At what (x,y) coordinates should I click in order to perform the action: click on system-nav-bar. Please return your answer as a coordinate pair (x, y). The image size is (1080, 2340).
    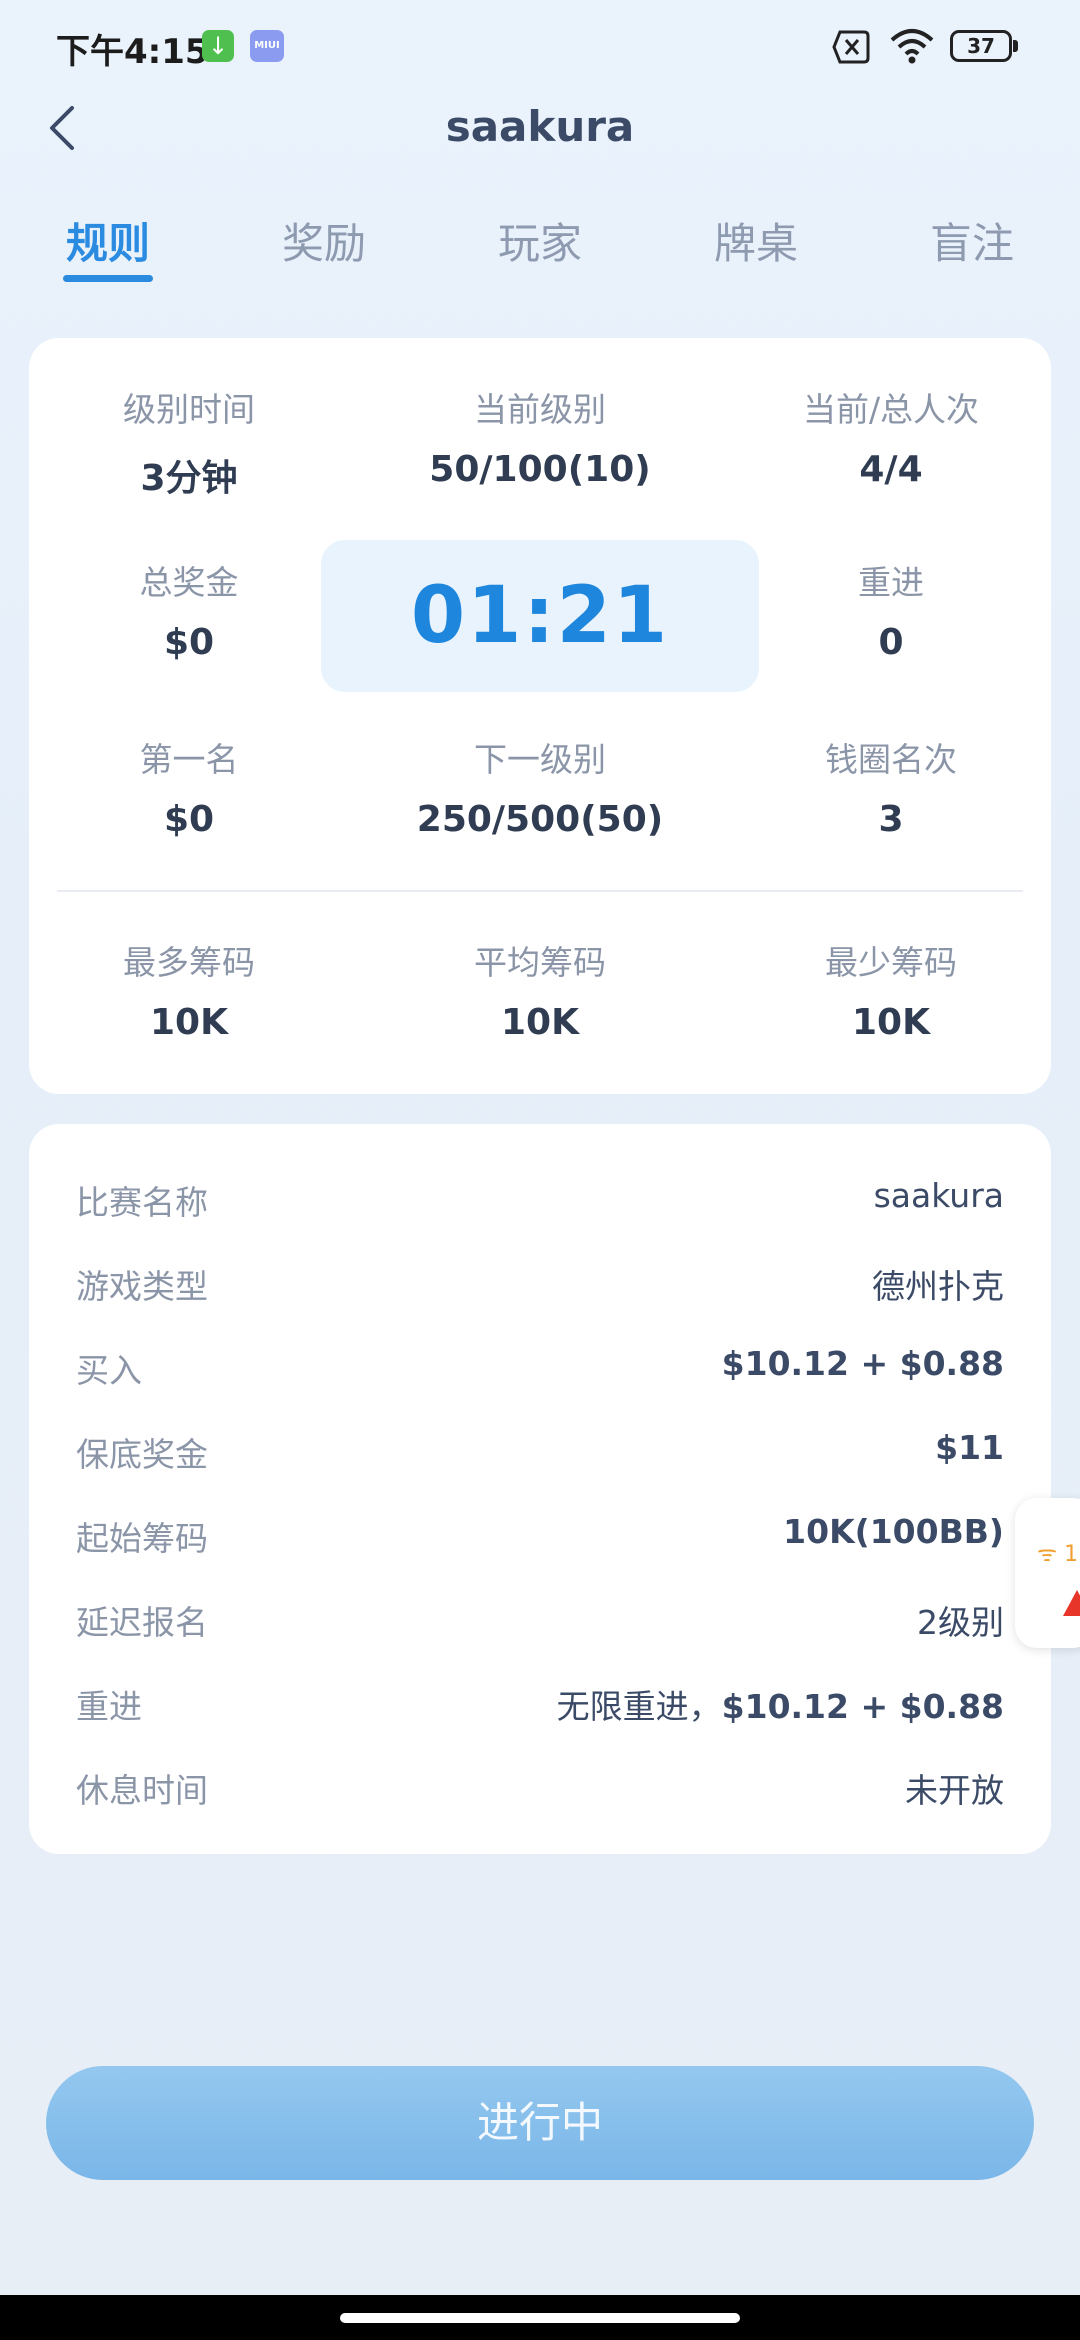
    Looking at the image, I should click on (540, 2317).